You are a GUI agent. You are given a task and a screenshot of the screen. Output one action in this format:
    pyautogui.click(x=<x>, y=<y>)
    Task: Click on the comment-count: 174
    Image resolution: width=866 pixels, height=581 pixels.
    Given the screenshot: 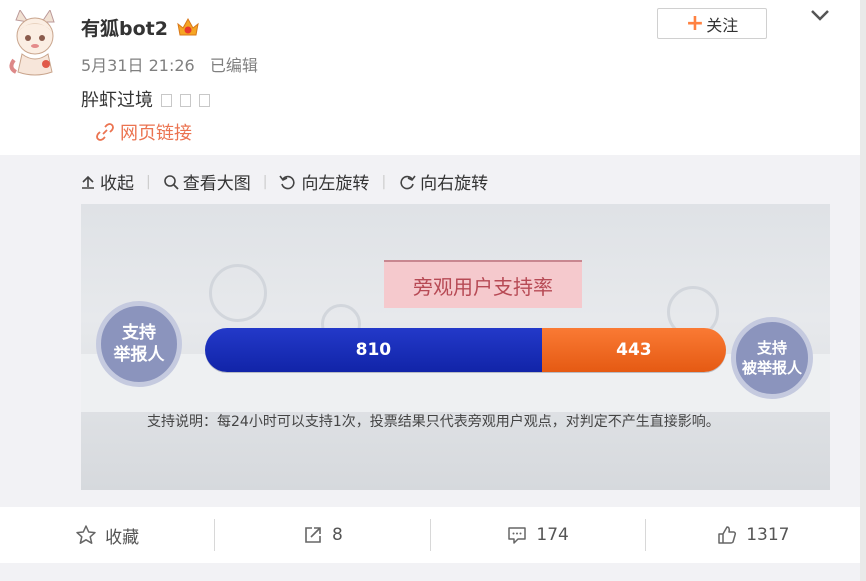 What is the action you would take?
    pyautogui.click(x=552, y=535)
    